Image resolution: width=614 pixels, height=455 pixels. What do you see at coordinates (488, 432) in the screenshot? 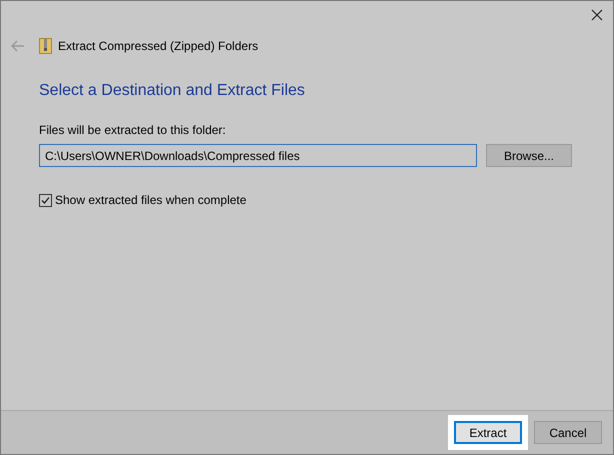
I see `dialog-button: Extract` at bounding box center [488, 432].